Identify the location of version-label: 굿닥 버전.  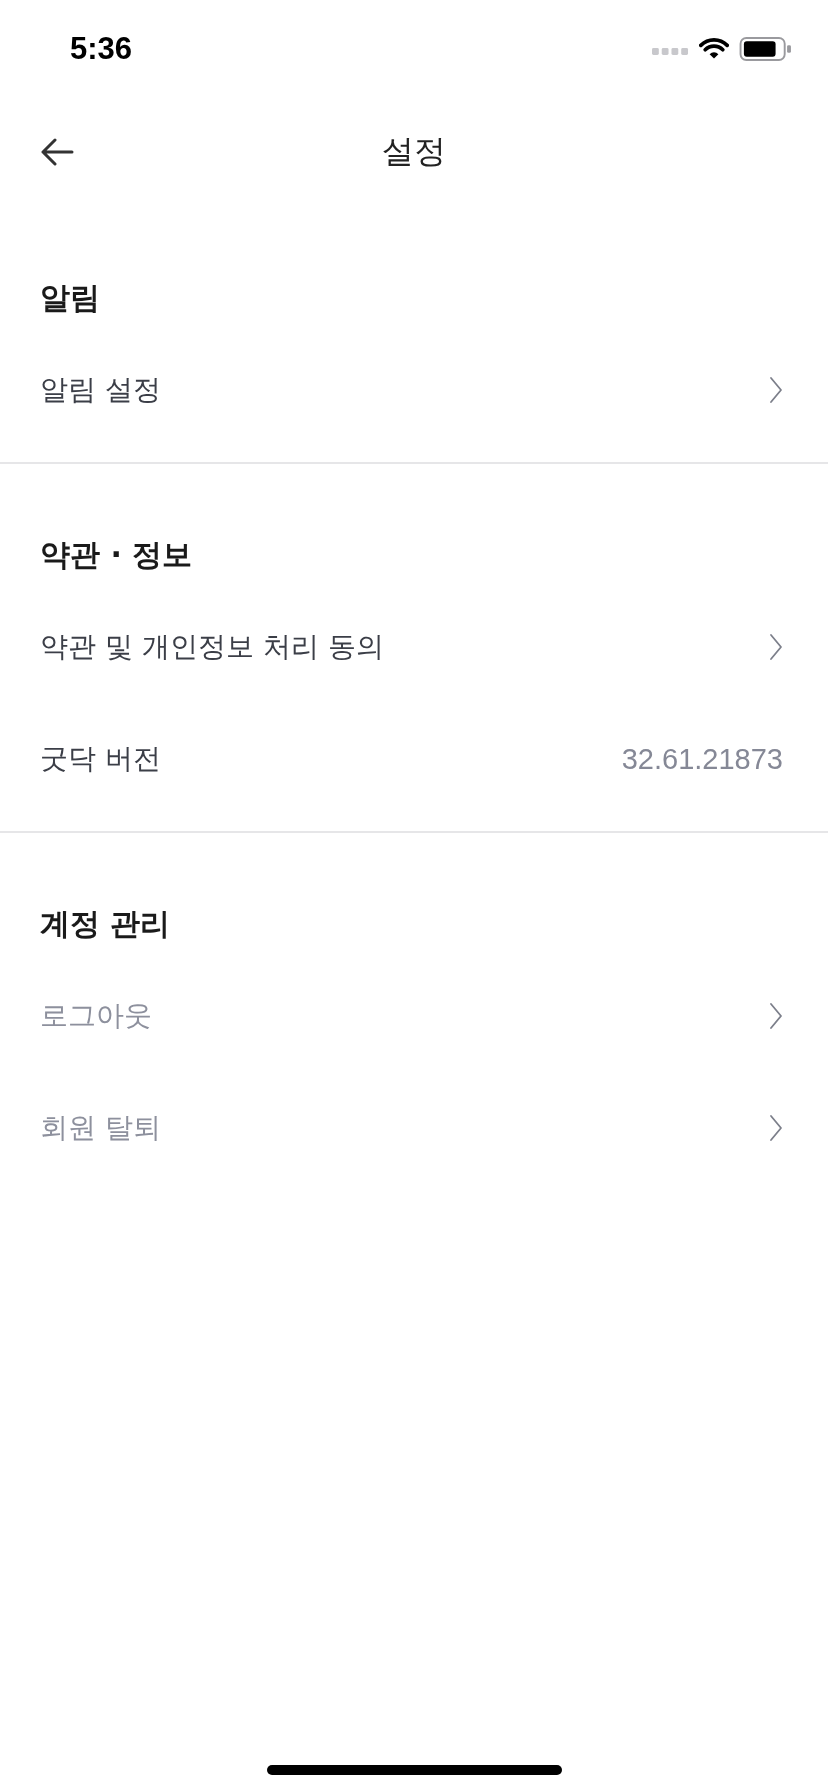
(100, 759).